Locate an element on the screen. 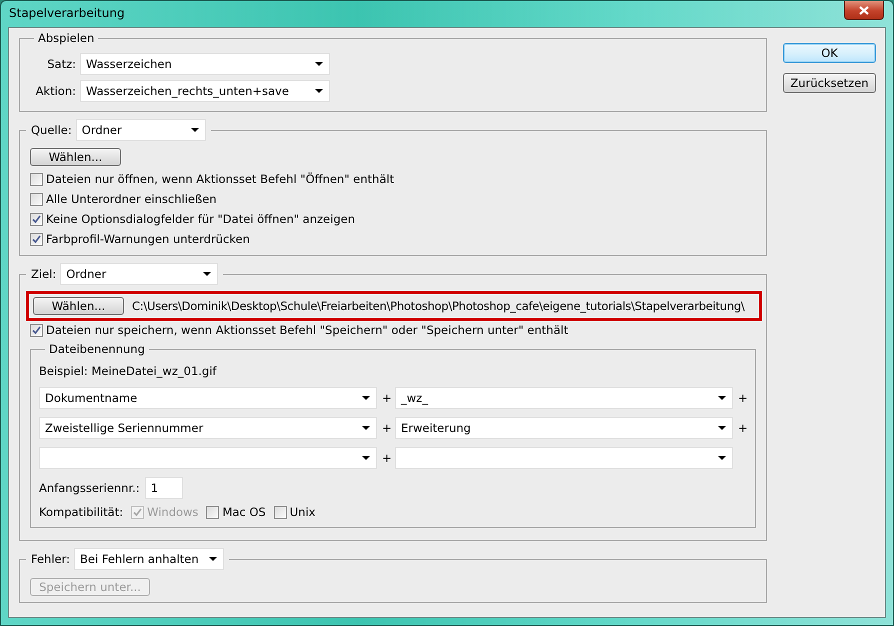 The width and height of the screenshot is (894, 626). checkbox-label: Dateien nur speichern, wenn Aktionsset Befehl "Speichern" oder "Speichern unter" enthält is located at coordinates (307, 330).